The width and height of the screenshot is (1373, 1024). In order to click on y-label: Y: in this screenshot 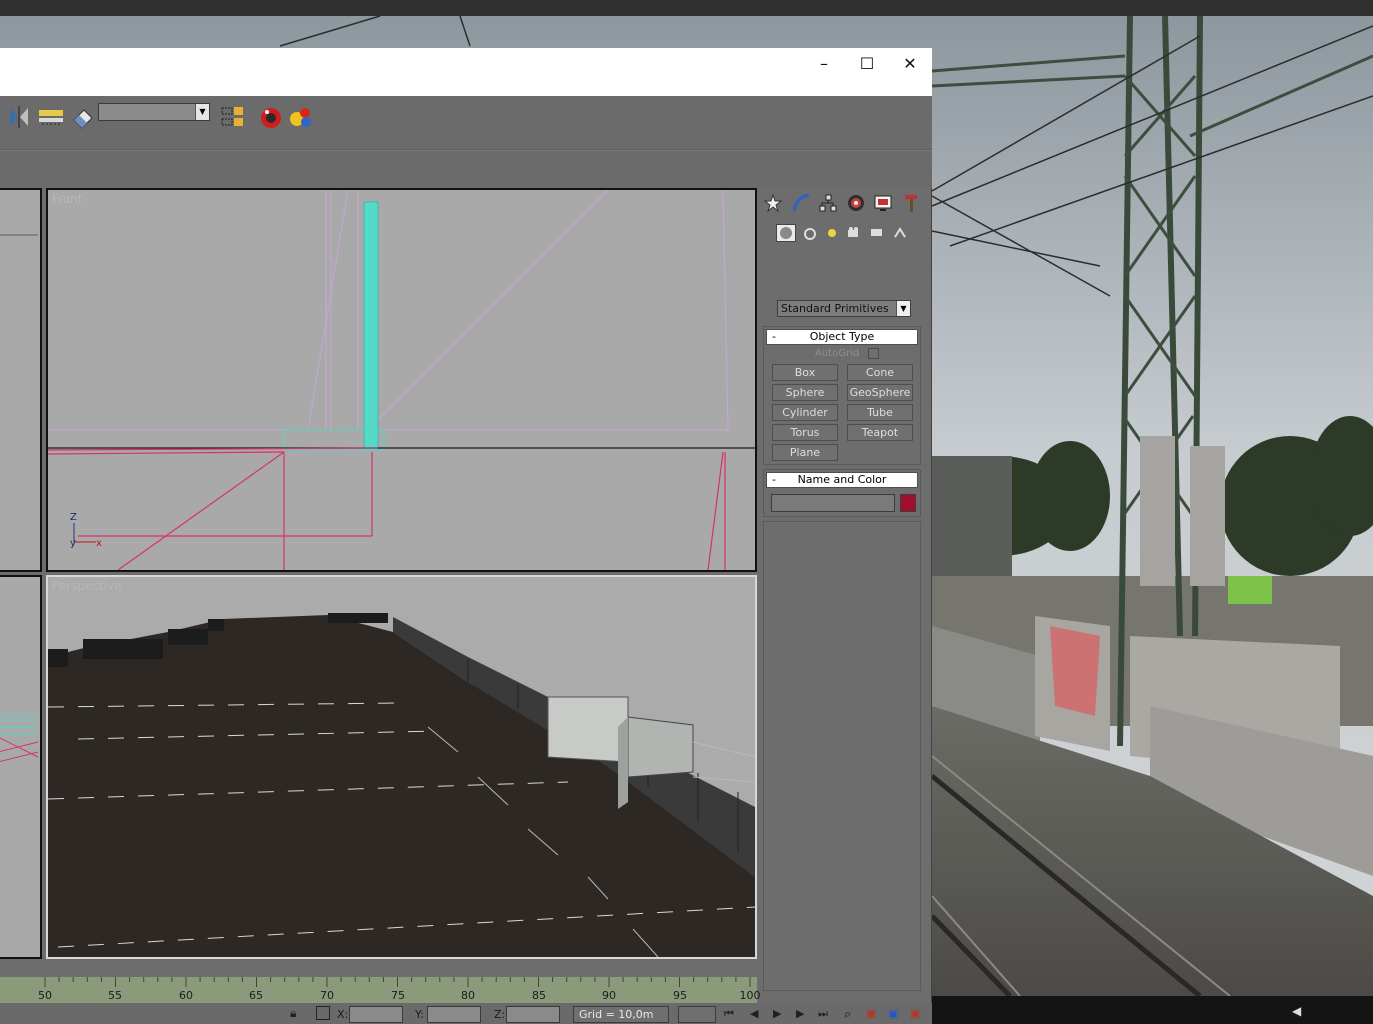, I will do `click(419, 1014)`.